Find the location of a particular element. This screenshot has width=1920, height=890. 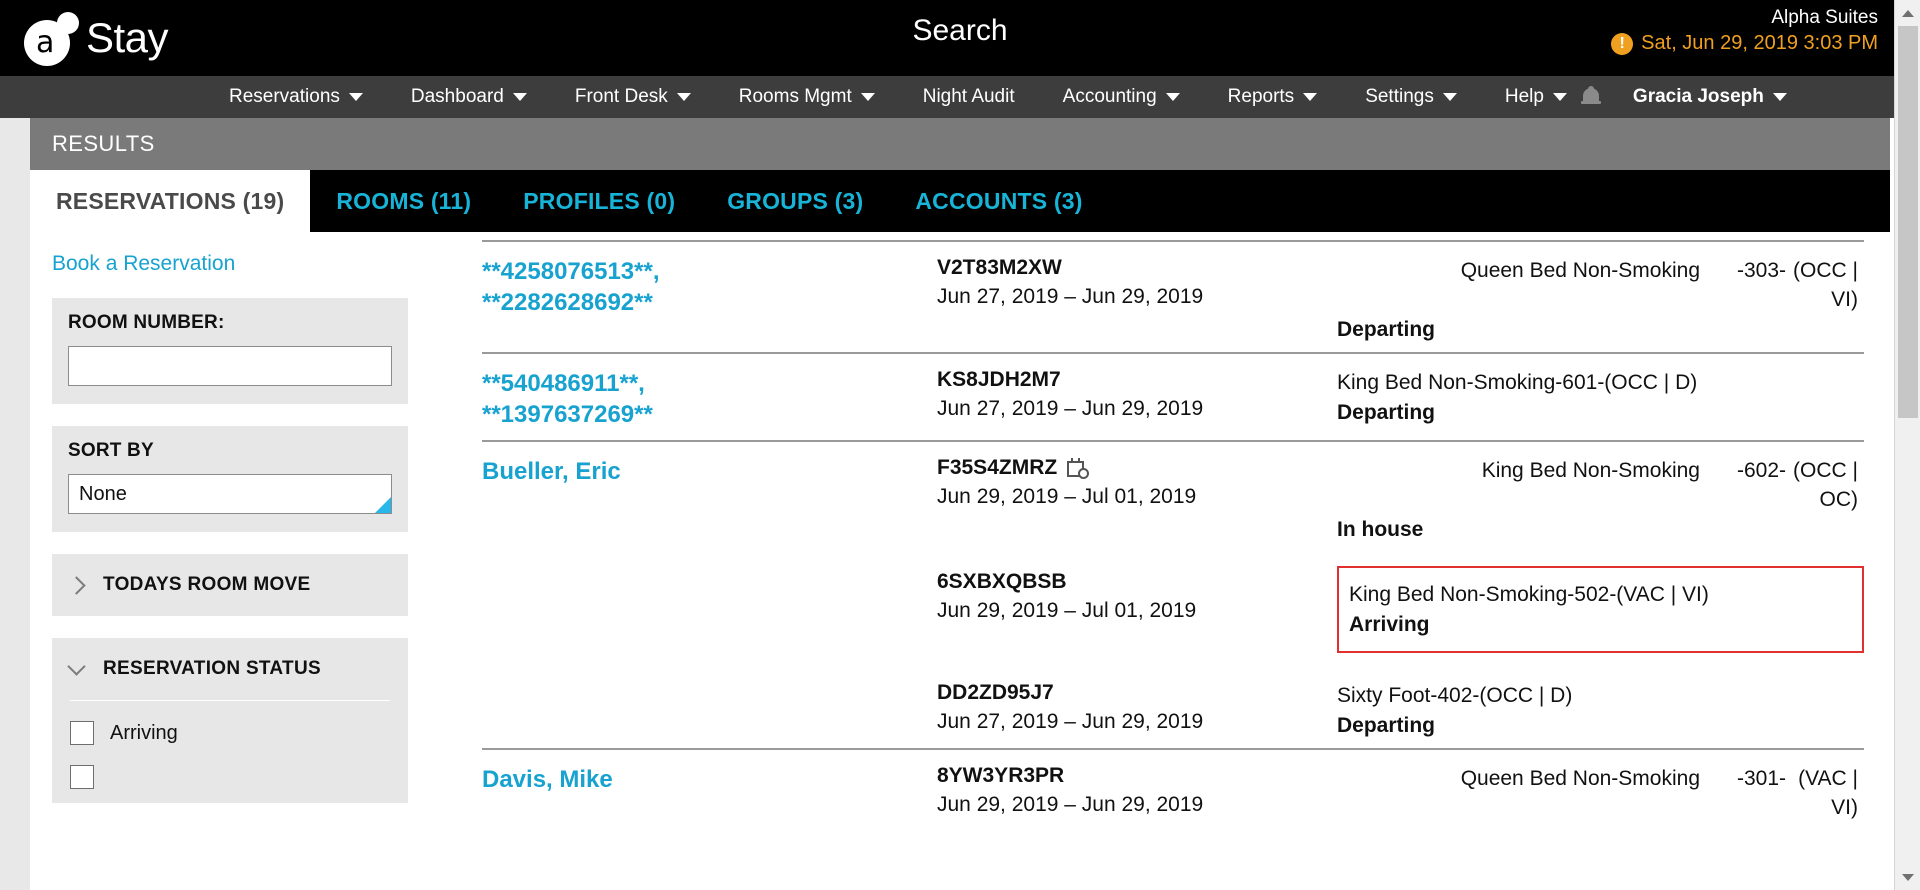

stay-dates: Jun 29, 2019 – Jun 29, 2019 is located at coordinates (1070, 804).